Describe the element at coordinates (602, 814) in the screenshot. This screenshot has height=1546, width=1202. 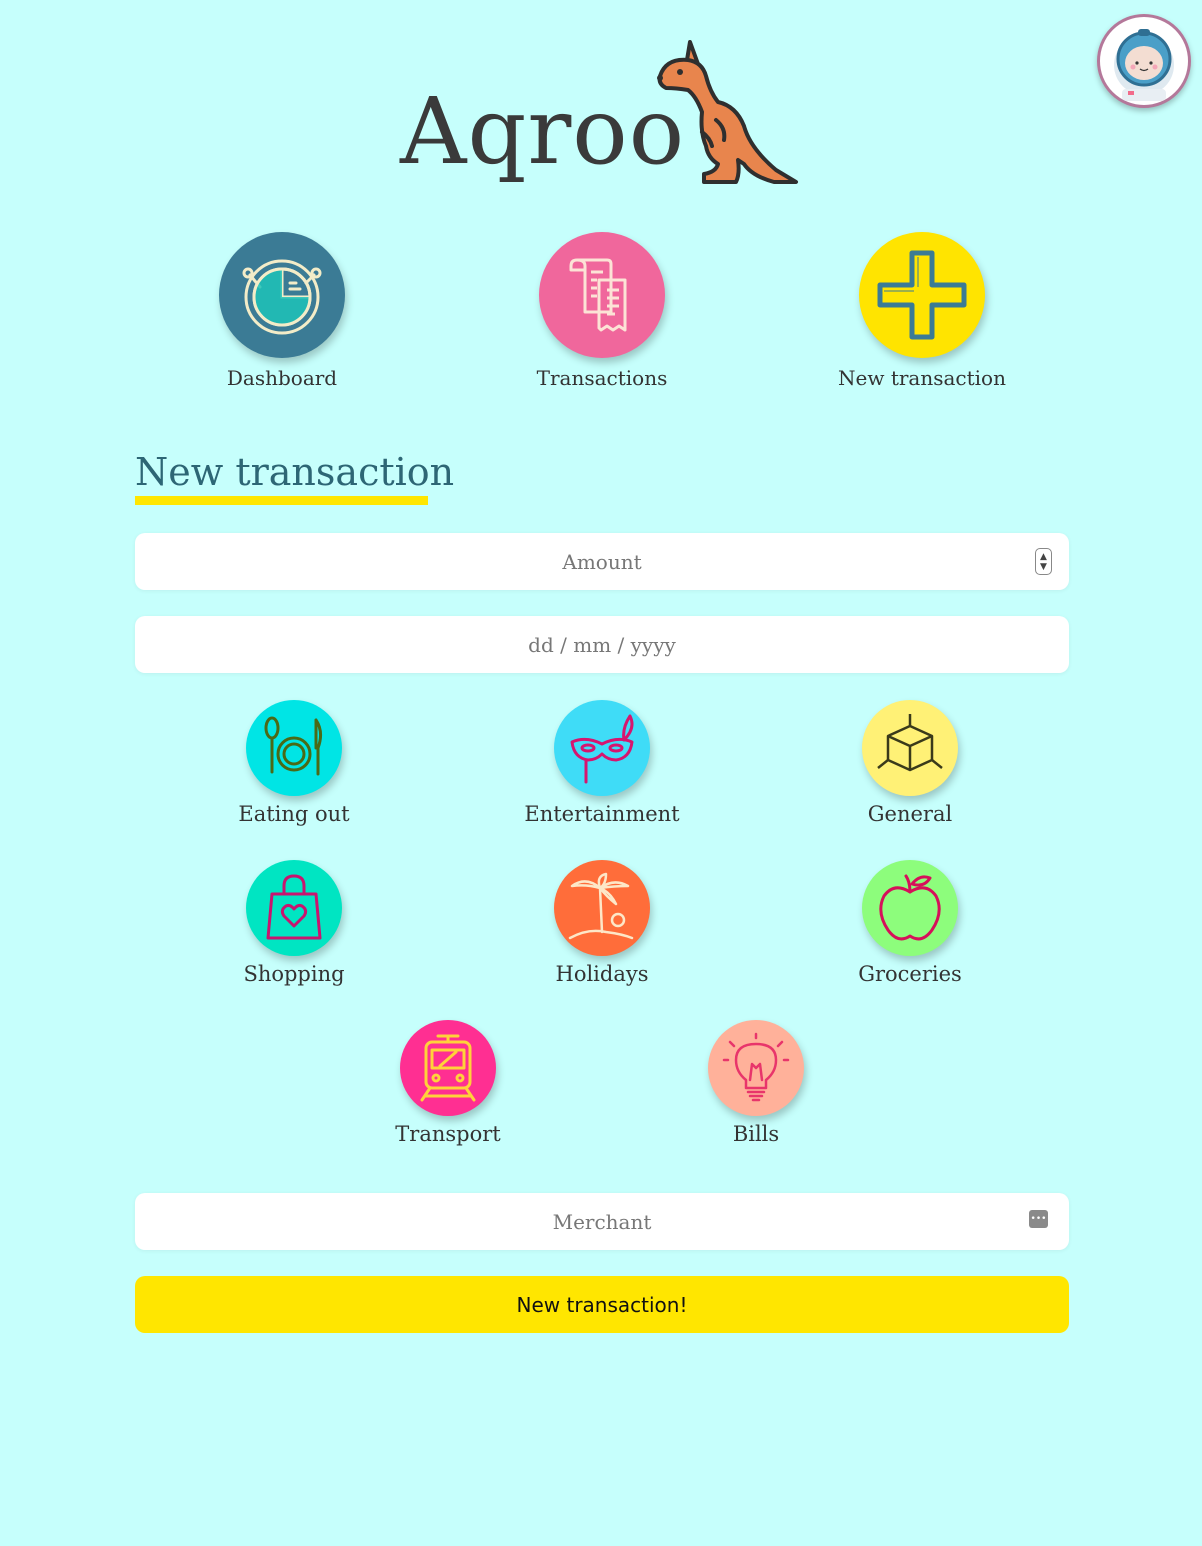
I see `entertainment-label: Entertainment` at that location.